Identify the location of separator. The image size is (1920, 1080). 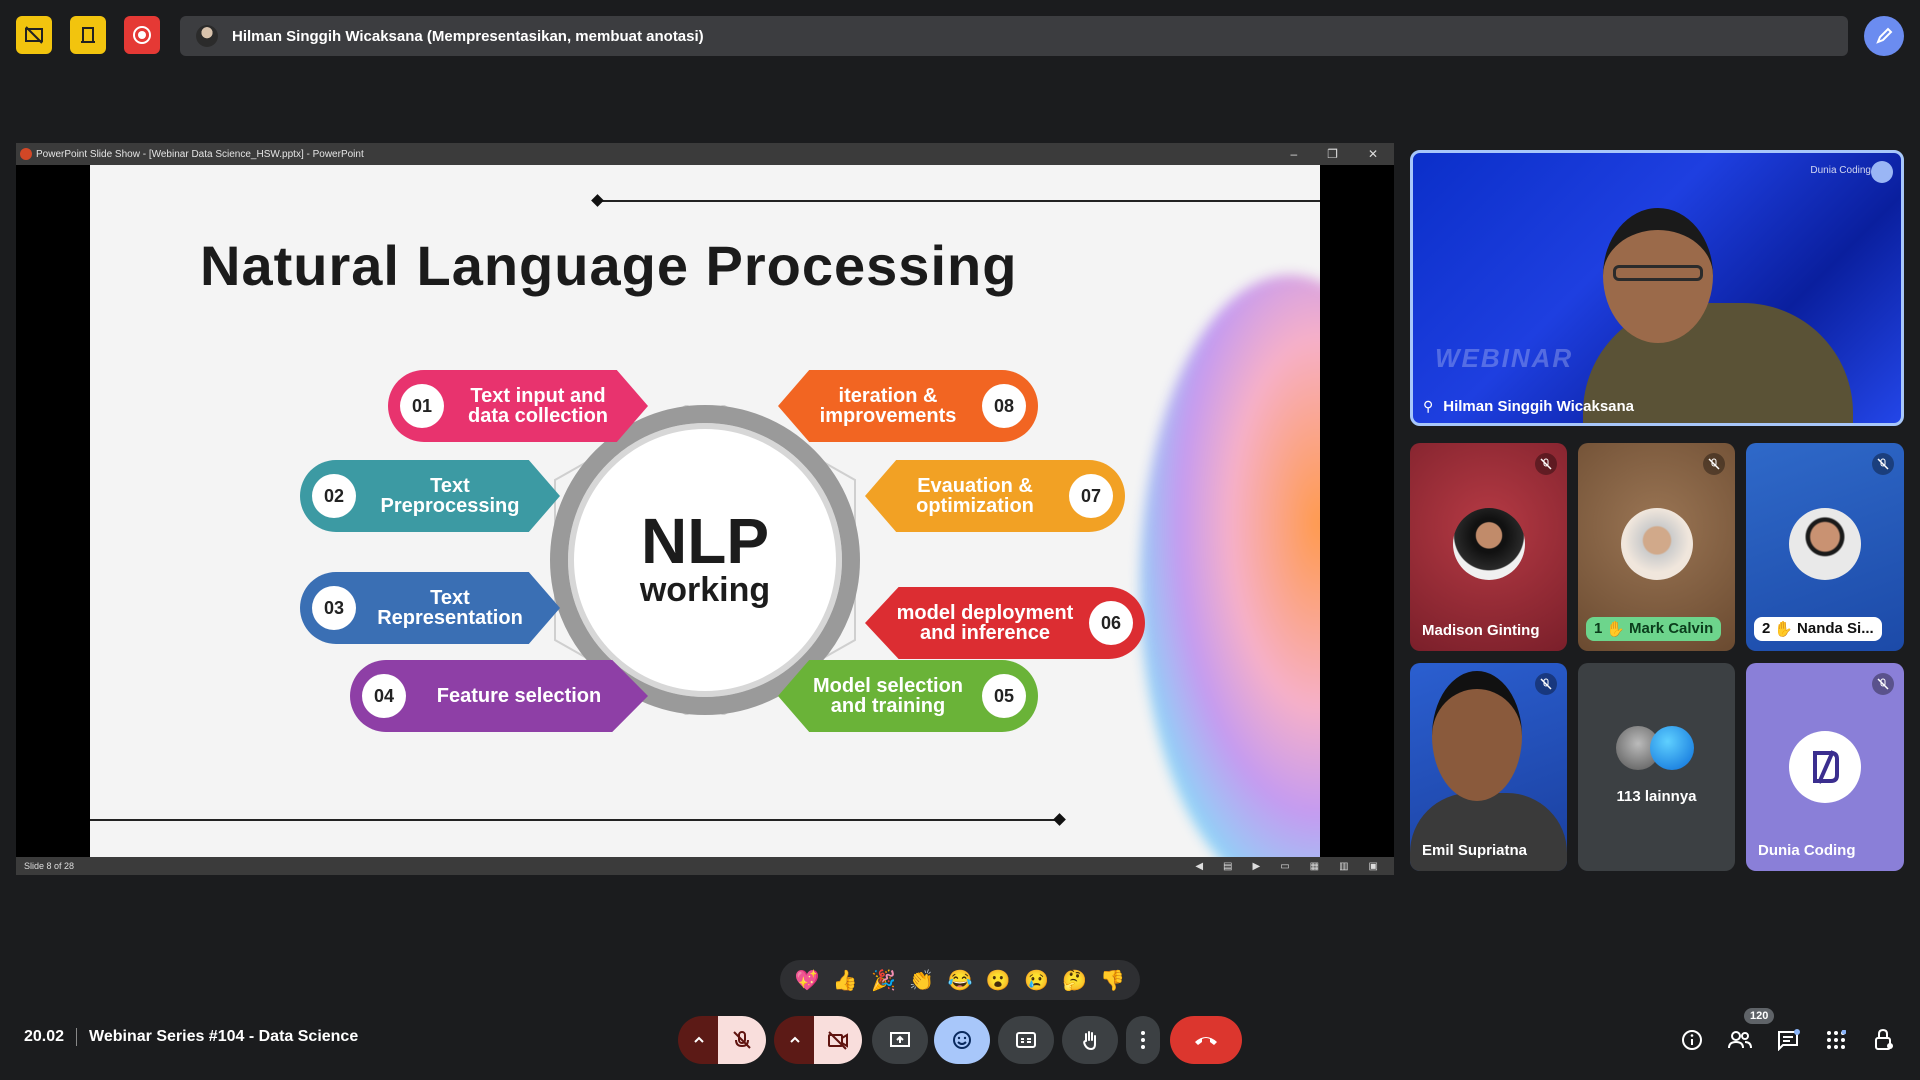
(77, 1037).